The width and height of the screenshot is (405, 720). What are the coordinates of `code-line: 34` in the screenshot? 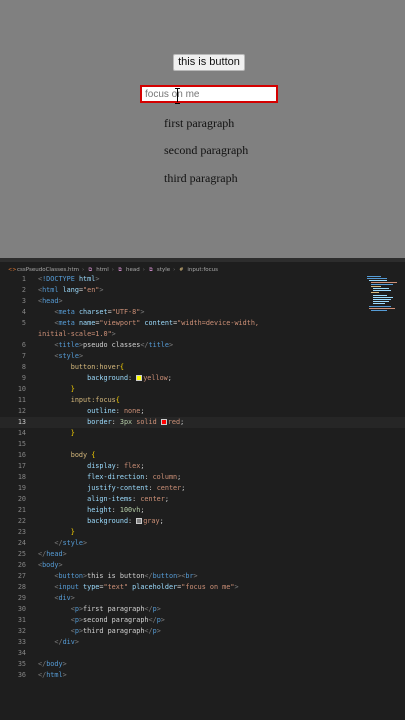 It's located at (202, 653).